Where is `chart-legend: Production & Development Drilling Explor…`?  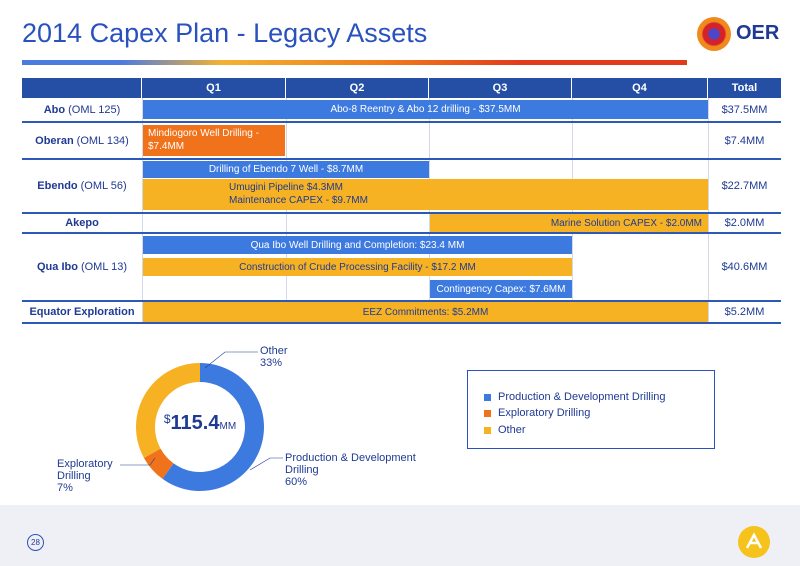 chart-legend: Production & Development Drilling Explor… is located at coordinates (591, 409).